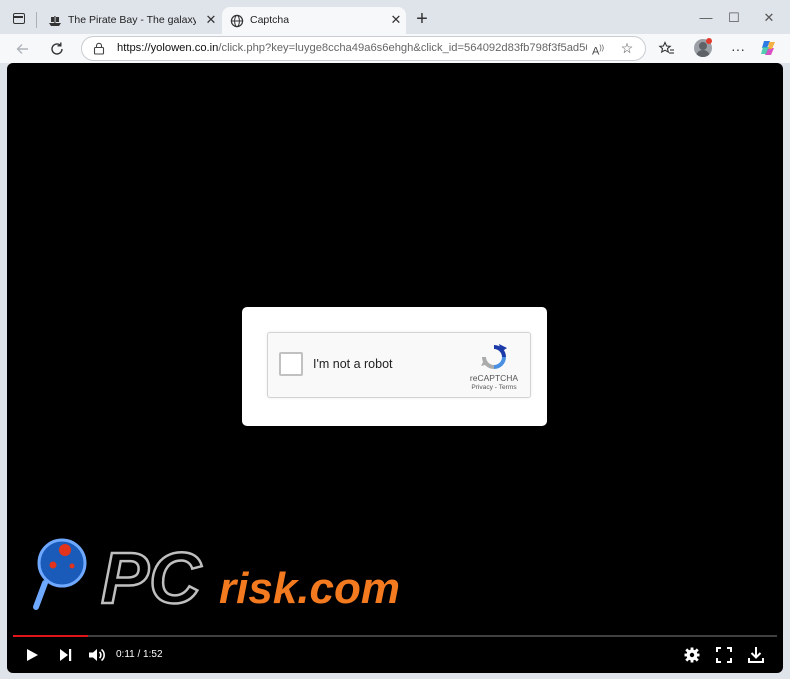 This screenshot has width=790, height=679. I want to click on checkbox-label: I'm not a robot, so click(353, 364).